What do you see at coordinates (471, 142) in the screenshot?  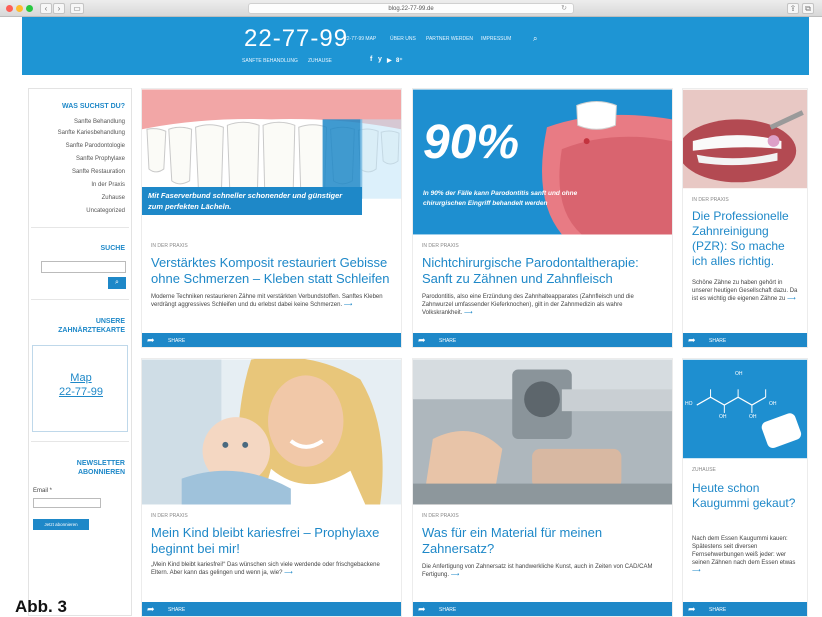 I see `stat-number: 90%` at bounding box center [471, 142].